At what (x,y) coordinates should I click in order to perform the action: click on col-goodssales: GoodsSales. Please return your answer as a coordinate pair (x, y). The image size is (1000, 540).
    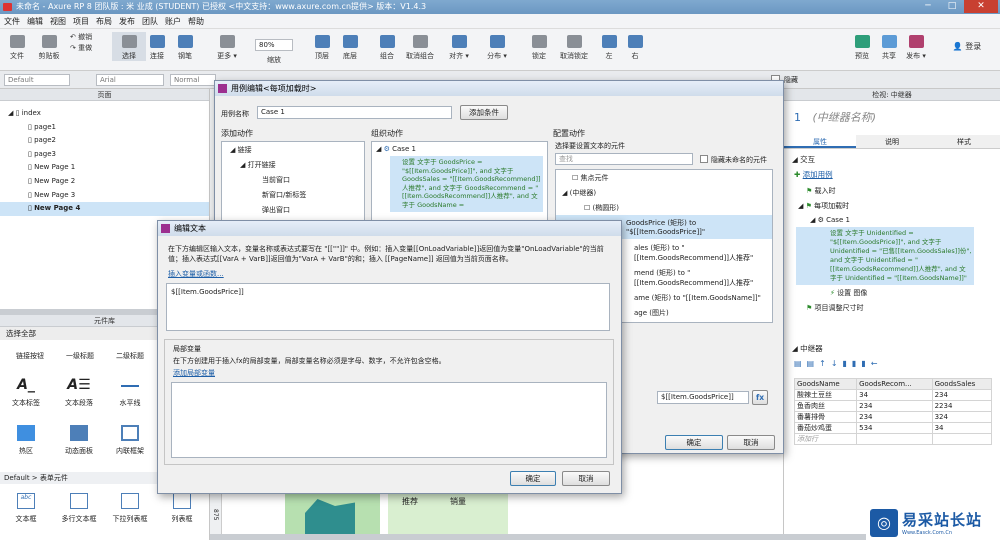
    Looking at the image, I should click on (962, 384).